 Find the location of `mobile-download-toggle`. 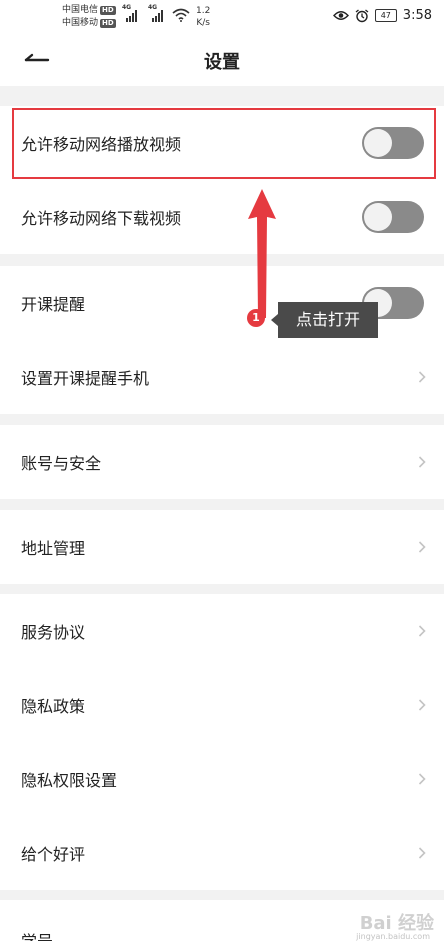

mobile-download-toggle is located at coordinates (393, 217).